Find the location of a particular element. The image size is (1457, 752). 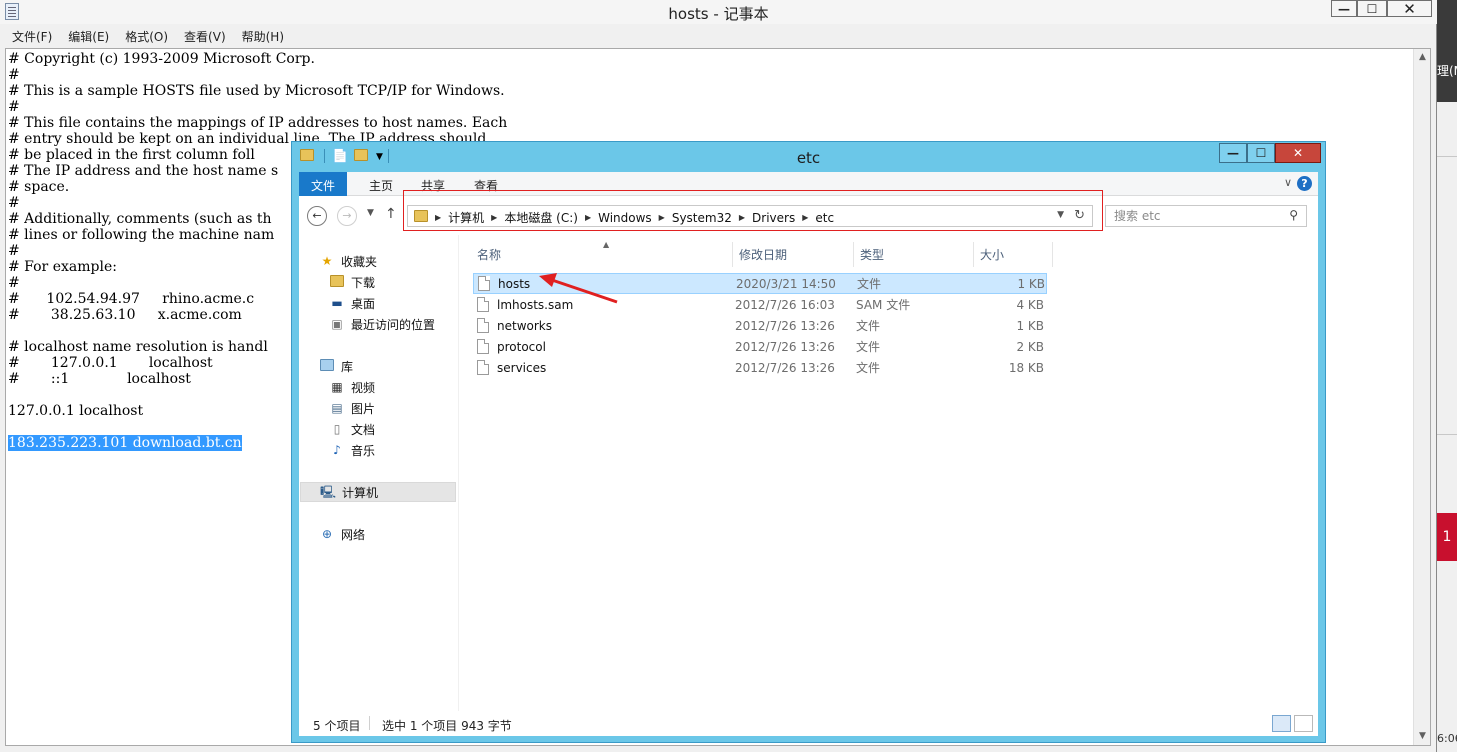

network-icon: ⊕ is located at coordinates (327, 534).